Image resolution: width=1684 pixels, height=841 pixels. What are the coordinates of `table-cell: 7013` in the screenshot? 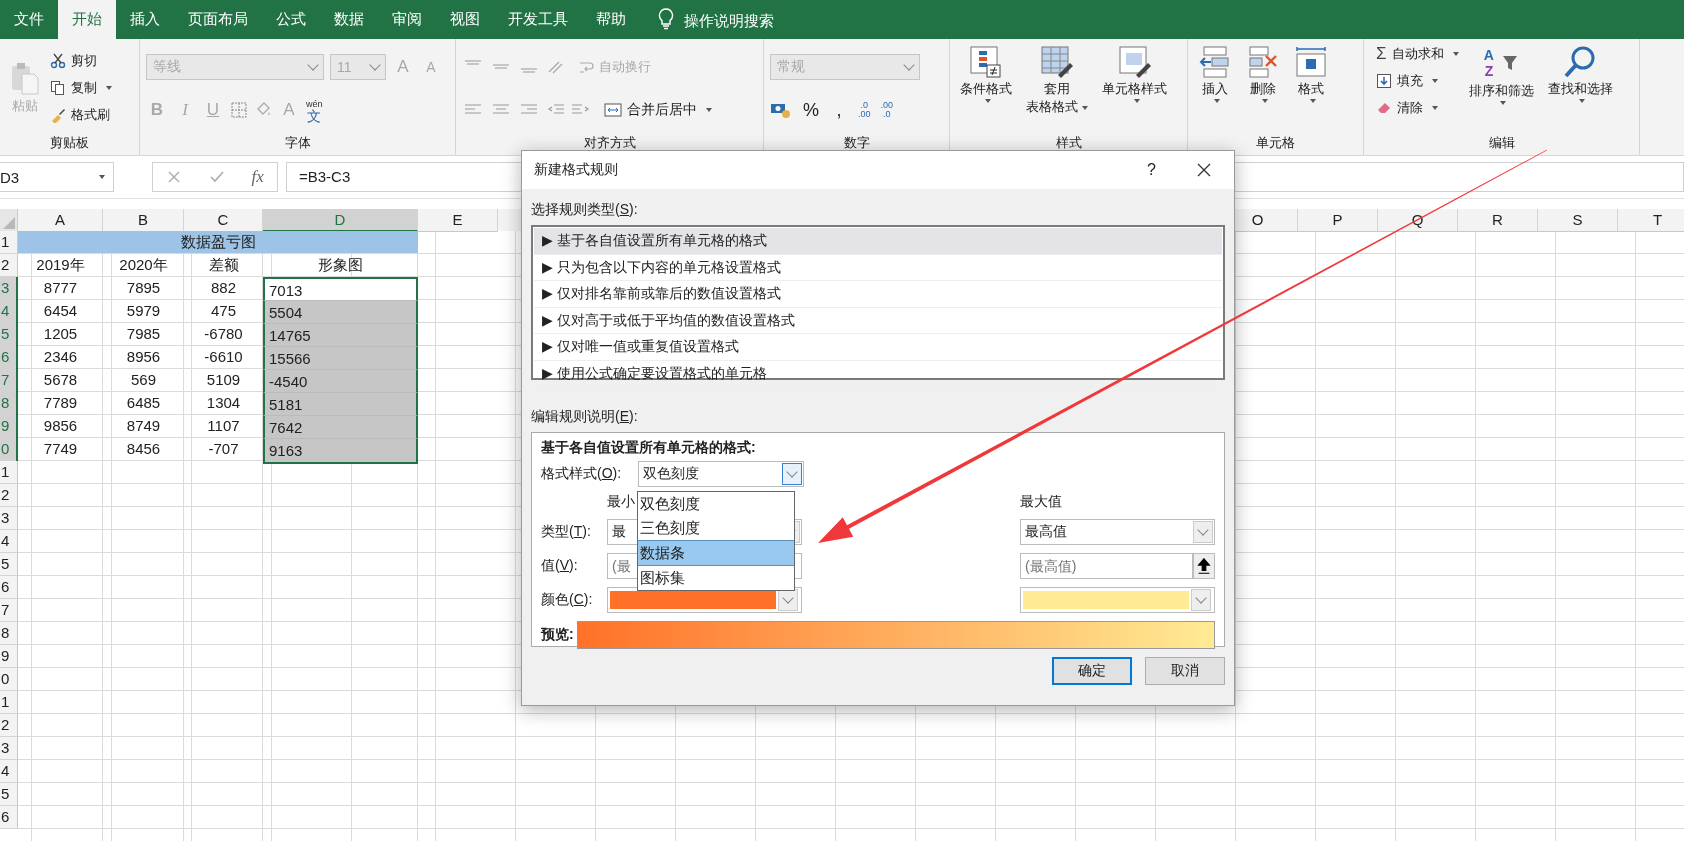 It's located at (340, 290).